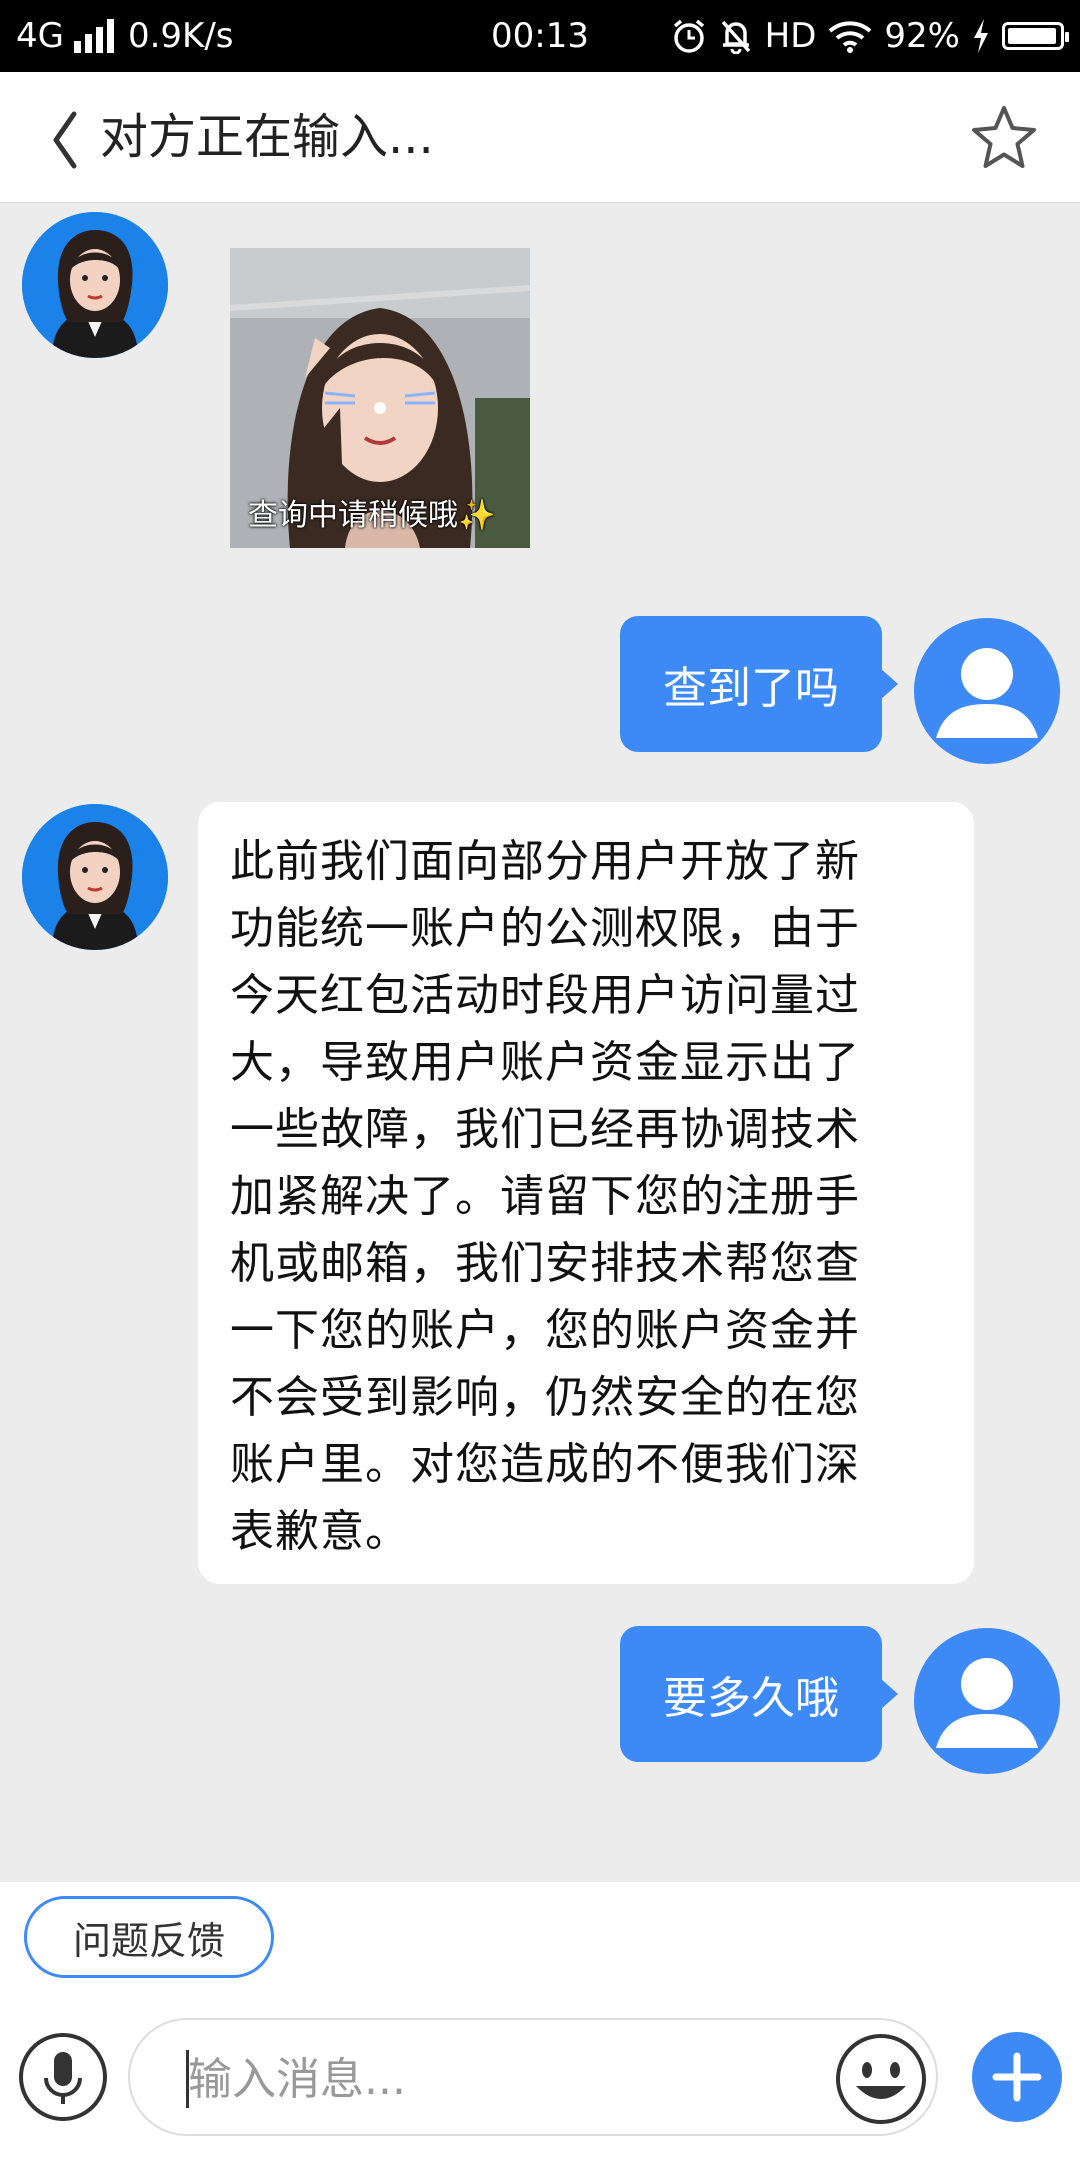 The width and height of the screenshot is (1080, 2160). What do you see at coordinates (545, 928) in the screenshot?
I see `message-line: 功能统一账户的公测权限，由于` at bounding box center [545, 928].